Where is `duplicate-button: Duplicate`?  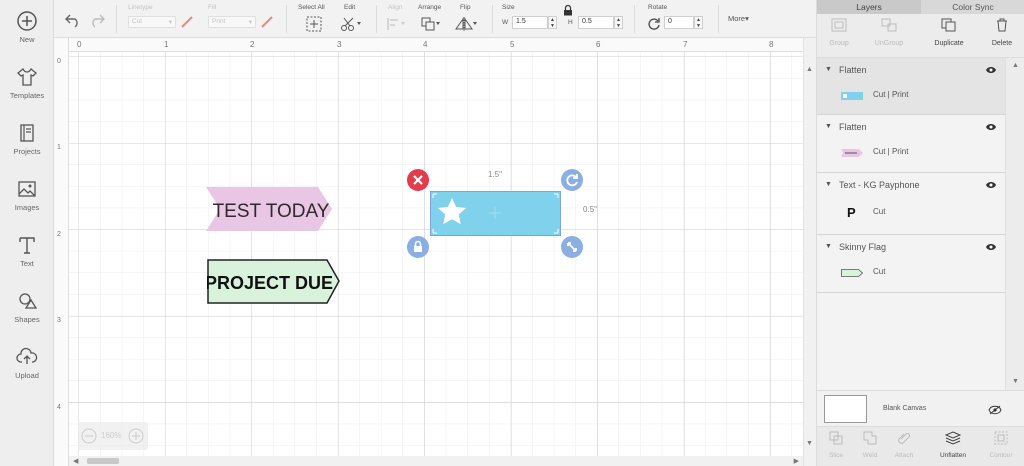 duplicate-button: Duplicate is located at coordinates (949, 32).